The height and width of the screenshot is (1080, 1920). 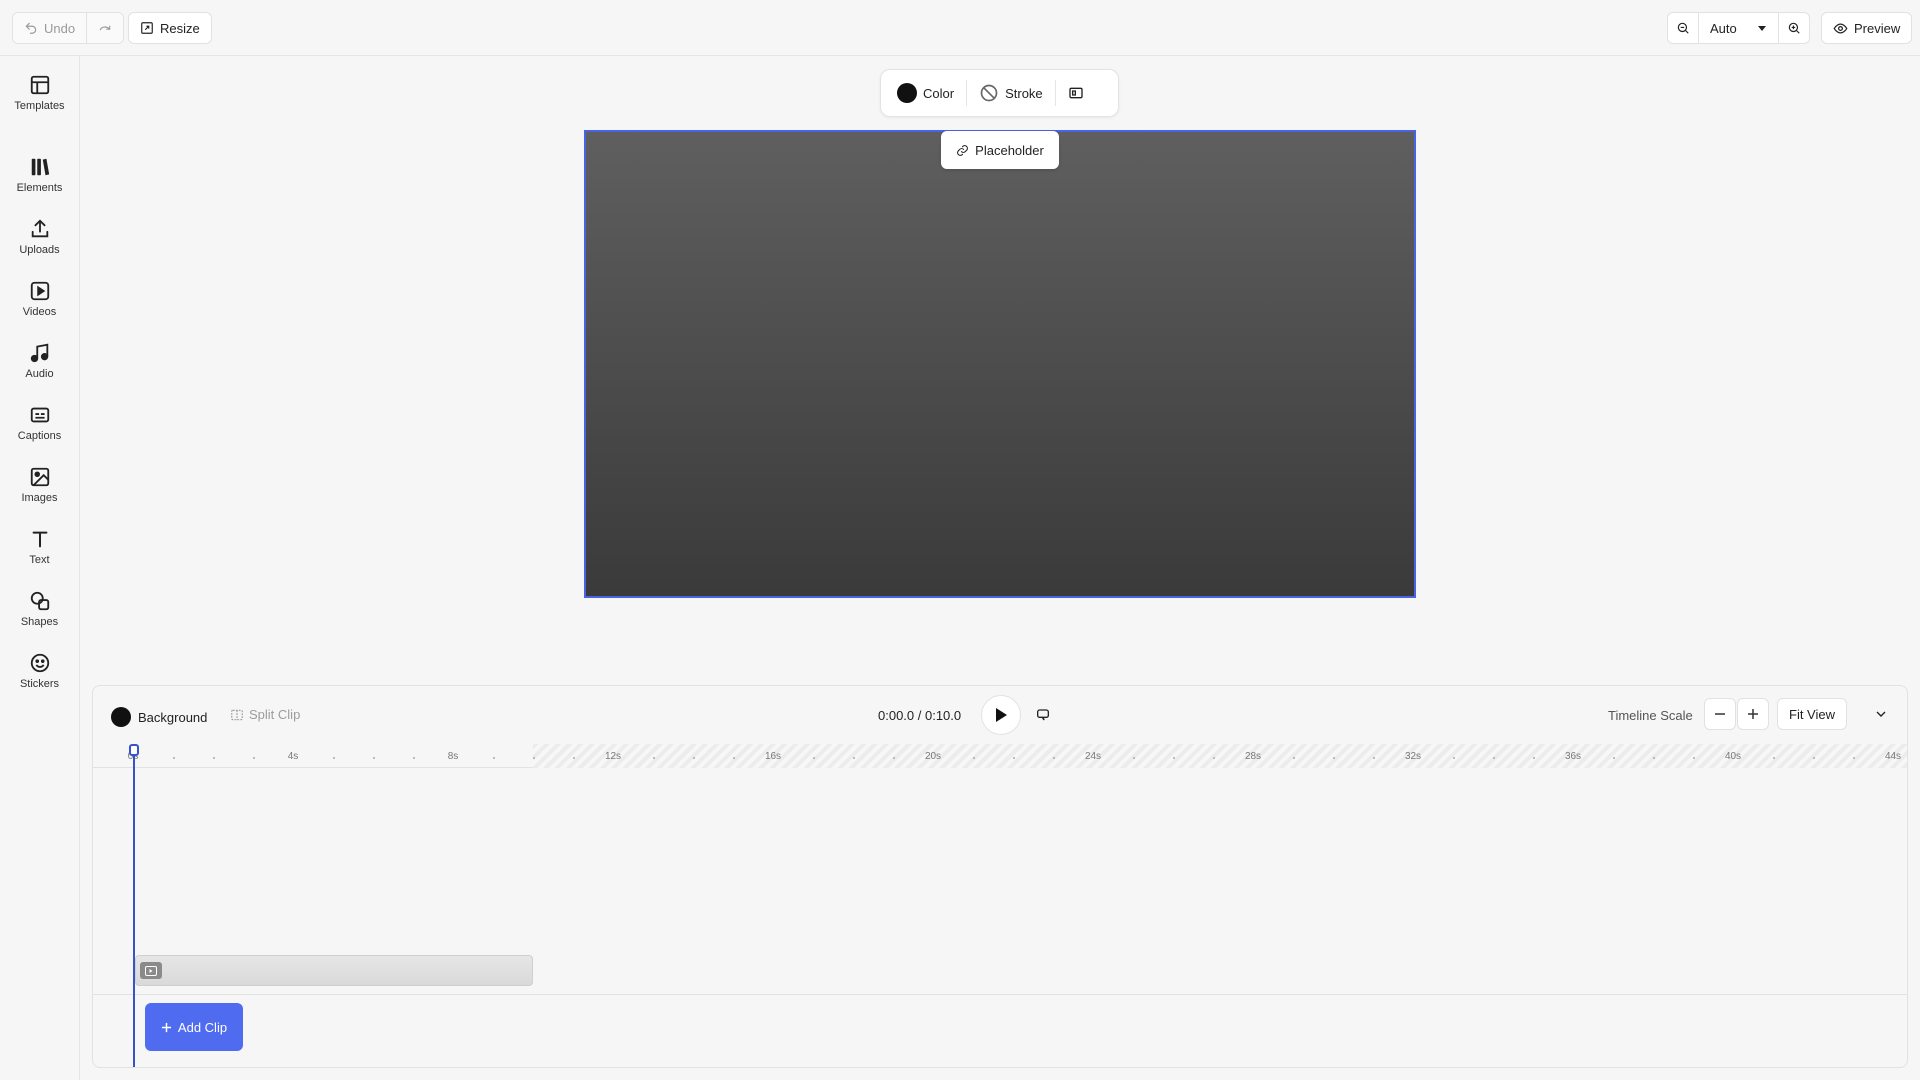 I want to click on video-icon, so click(x=39, y=291).